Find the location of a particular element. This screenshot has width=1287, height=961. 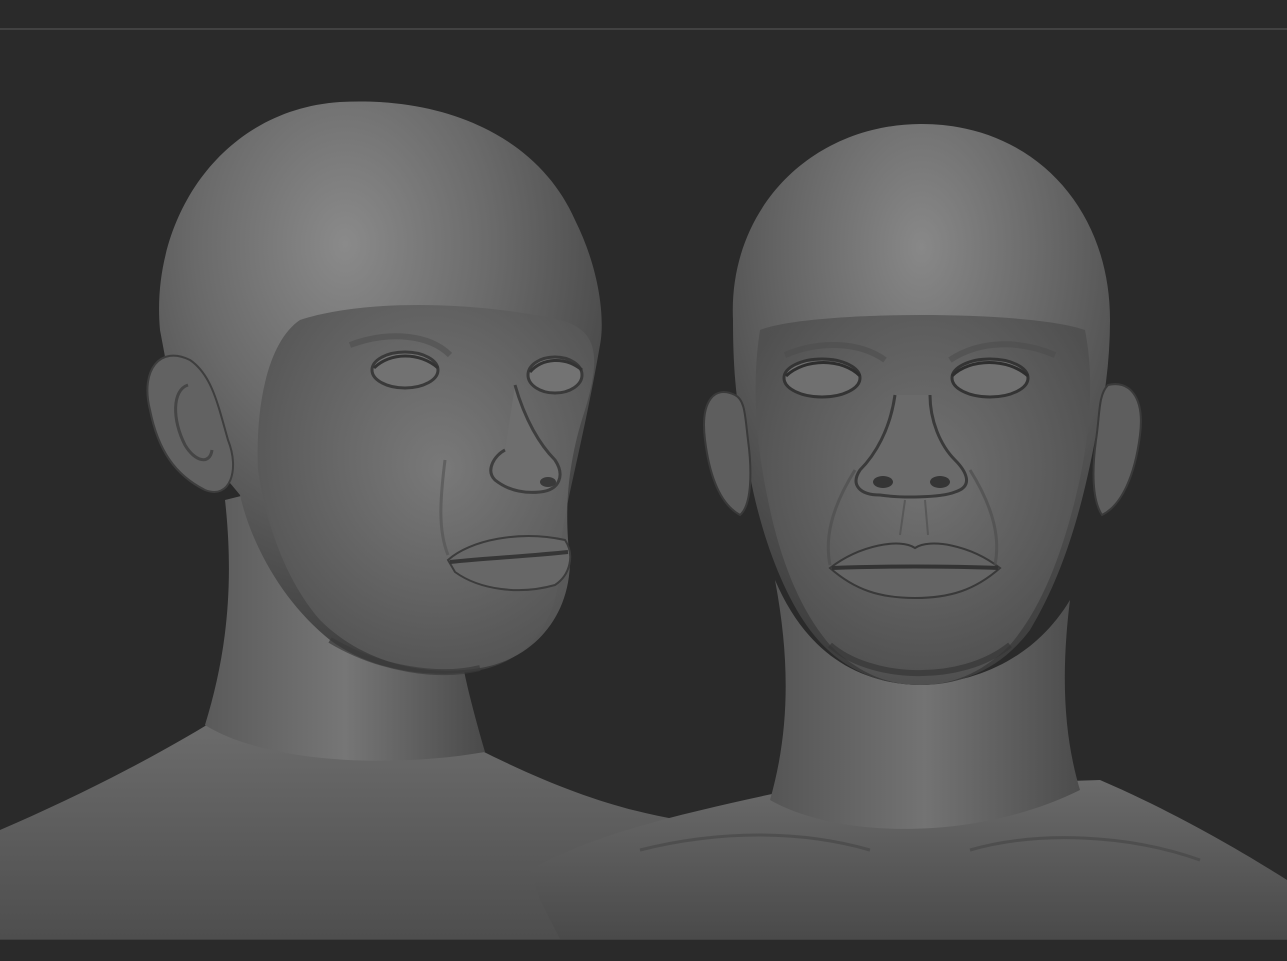

right-model-eye-left is located at coordinates (822, 378).